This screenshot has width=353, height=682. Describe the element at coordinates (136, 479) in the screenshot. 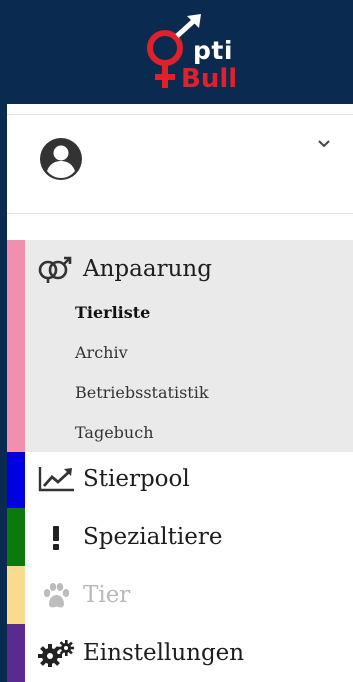

I see `menu-label-stierpool: Stierpool` at that location.